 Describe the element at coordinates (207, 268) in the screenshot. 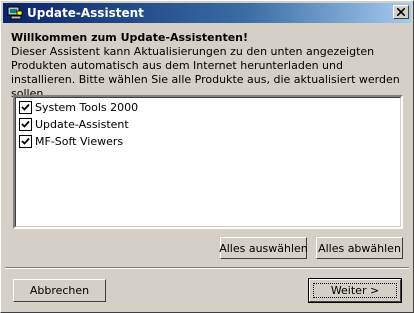

I see `footer-separator` at that location.